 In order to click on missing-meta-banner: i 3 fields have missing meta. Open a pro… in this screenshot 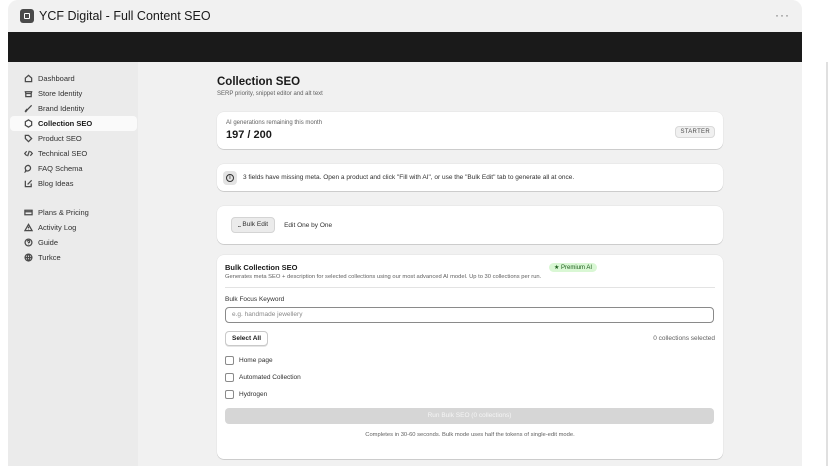, I will do `click(470, 177)`.